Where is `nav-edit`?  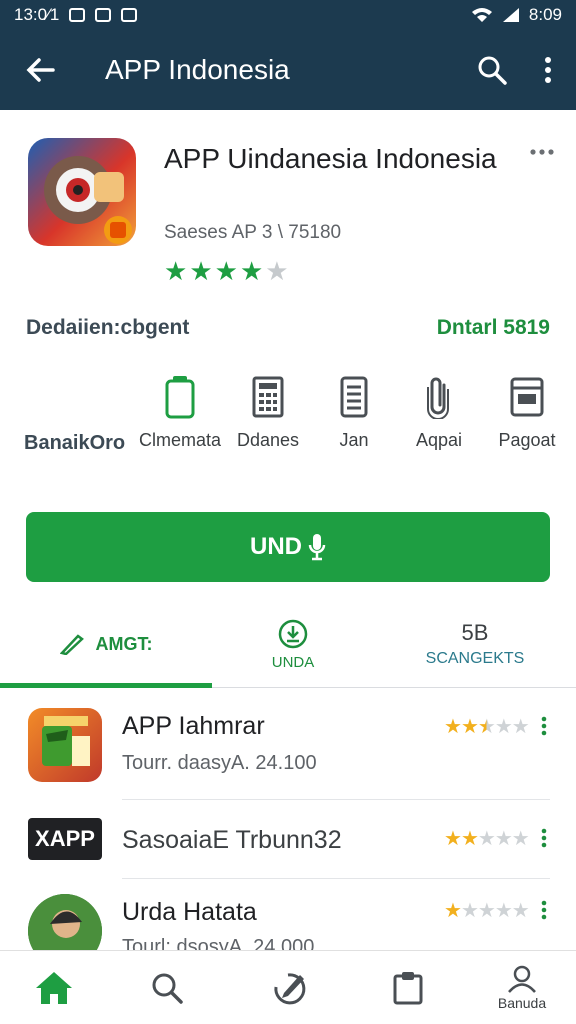 nav-edit is located at coordinates (288, 987).